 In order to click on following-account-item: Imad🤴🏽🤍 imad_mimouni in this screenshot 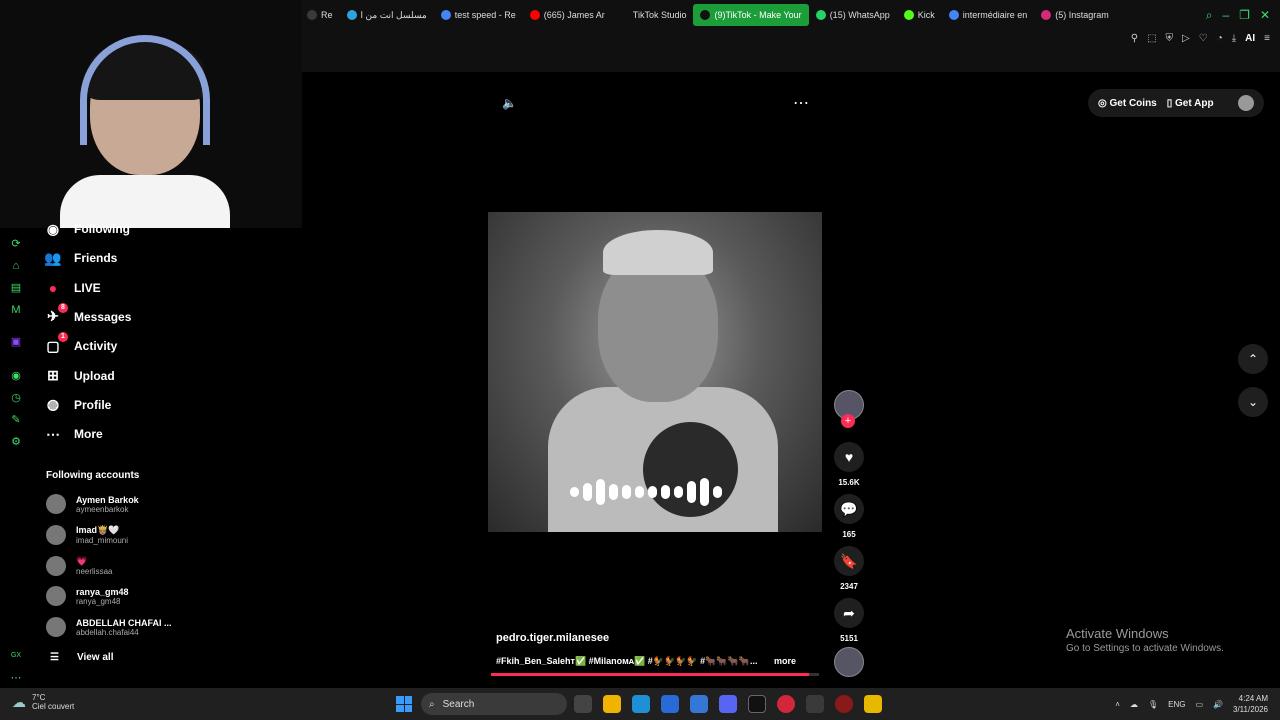, I will do `click(87, 534)`.